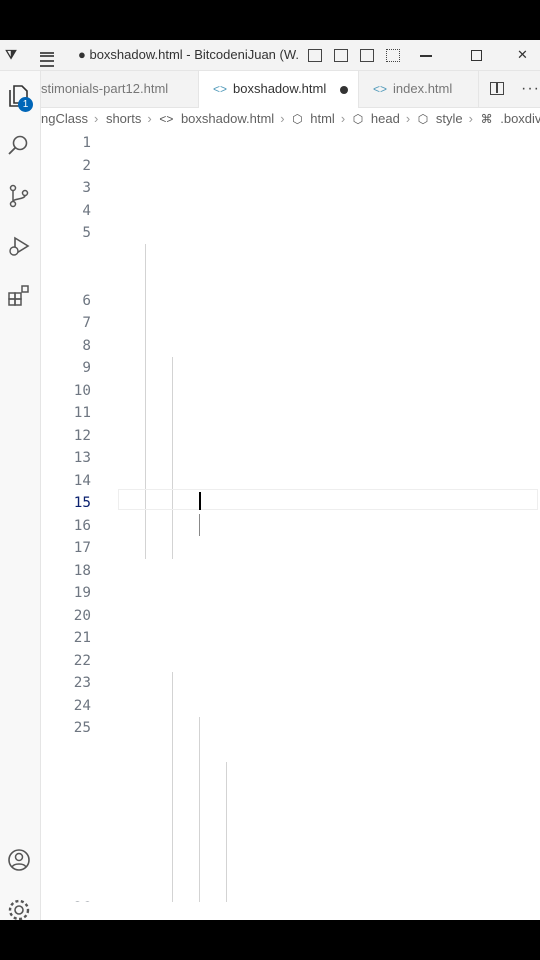 Image resolution: width=540 pixels, height=960 pixels. I want to click on breadcrumb-item: shorts, so click(123, 118).